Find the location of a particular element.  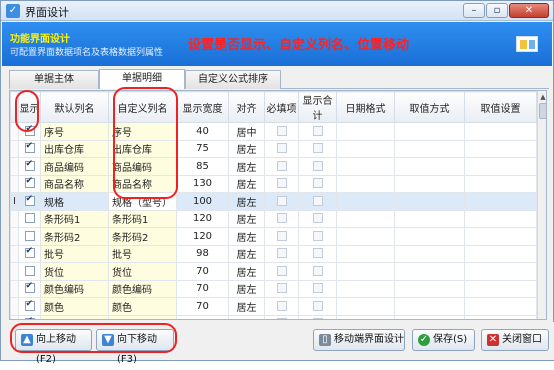

col-header-align: 对齐 is located at coordinates (246, 107).